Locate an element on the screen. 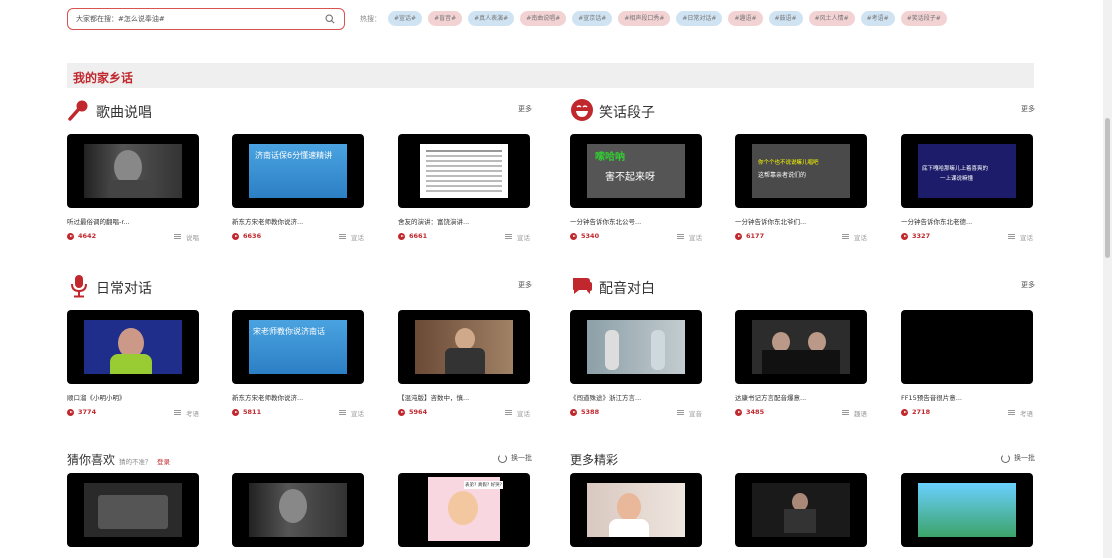 The image size is (1112, 558). hot-tag: #宣京话# is located at coordinates (592, 18).